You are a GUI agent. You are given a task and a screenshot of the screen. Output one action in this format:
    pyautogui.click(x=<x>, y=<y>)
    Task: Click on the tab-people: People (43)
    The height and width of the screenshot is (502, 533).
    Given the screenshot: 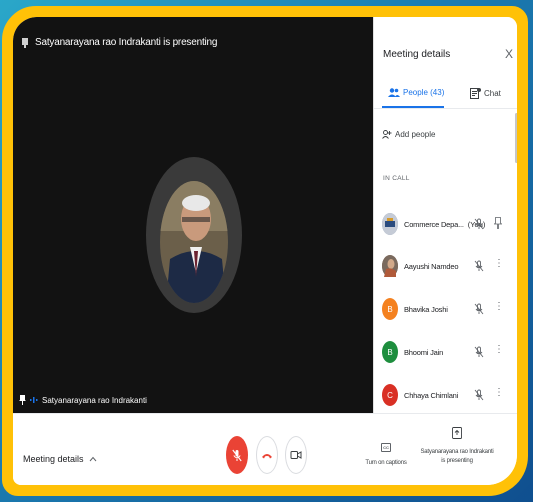 What is the action you would take?
    pyautogui.click(x=416, y=92)
    